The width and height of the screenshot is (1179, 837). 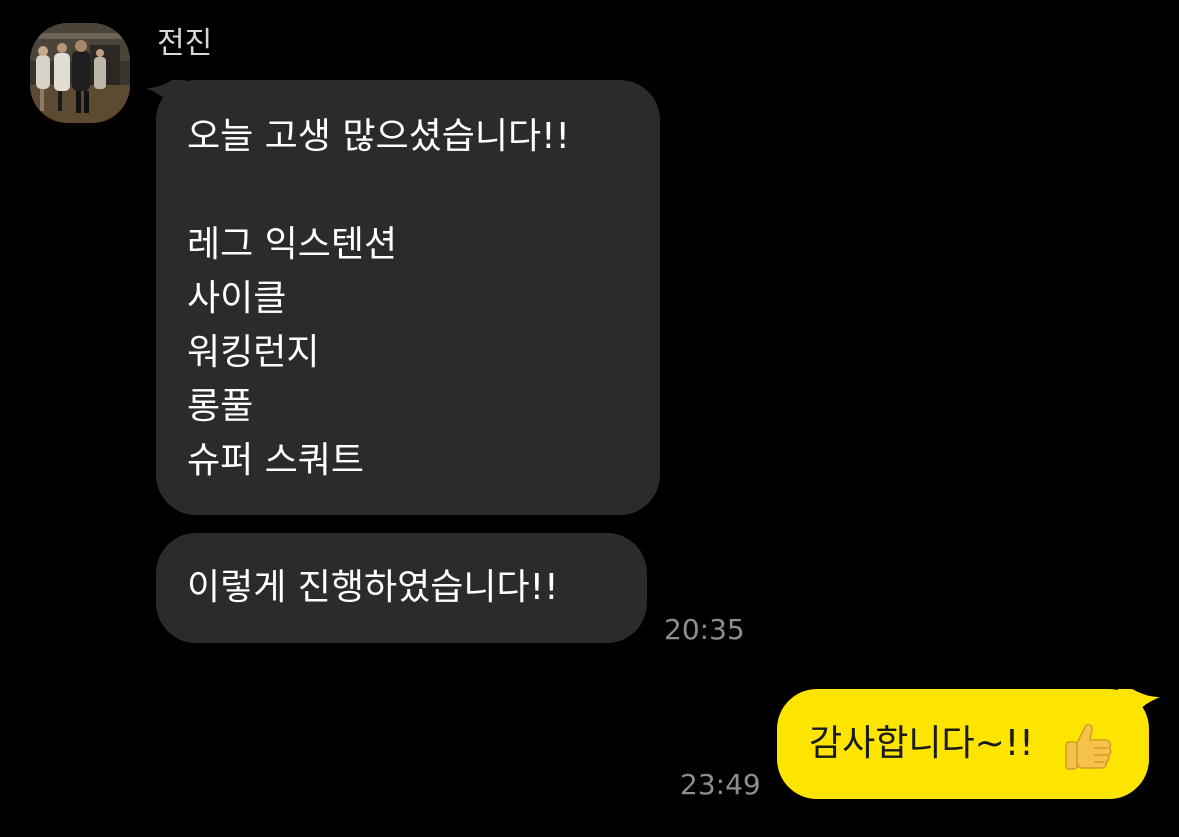 I want to click on gym-photo-avatar, so click(x=80, y=73).